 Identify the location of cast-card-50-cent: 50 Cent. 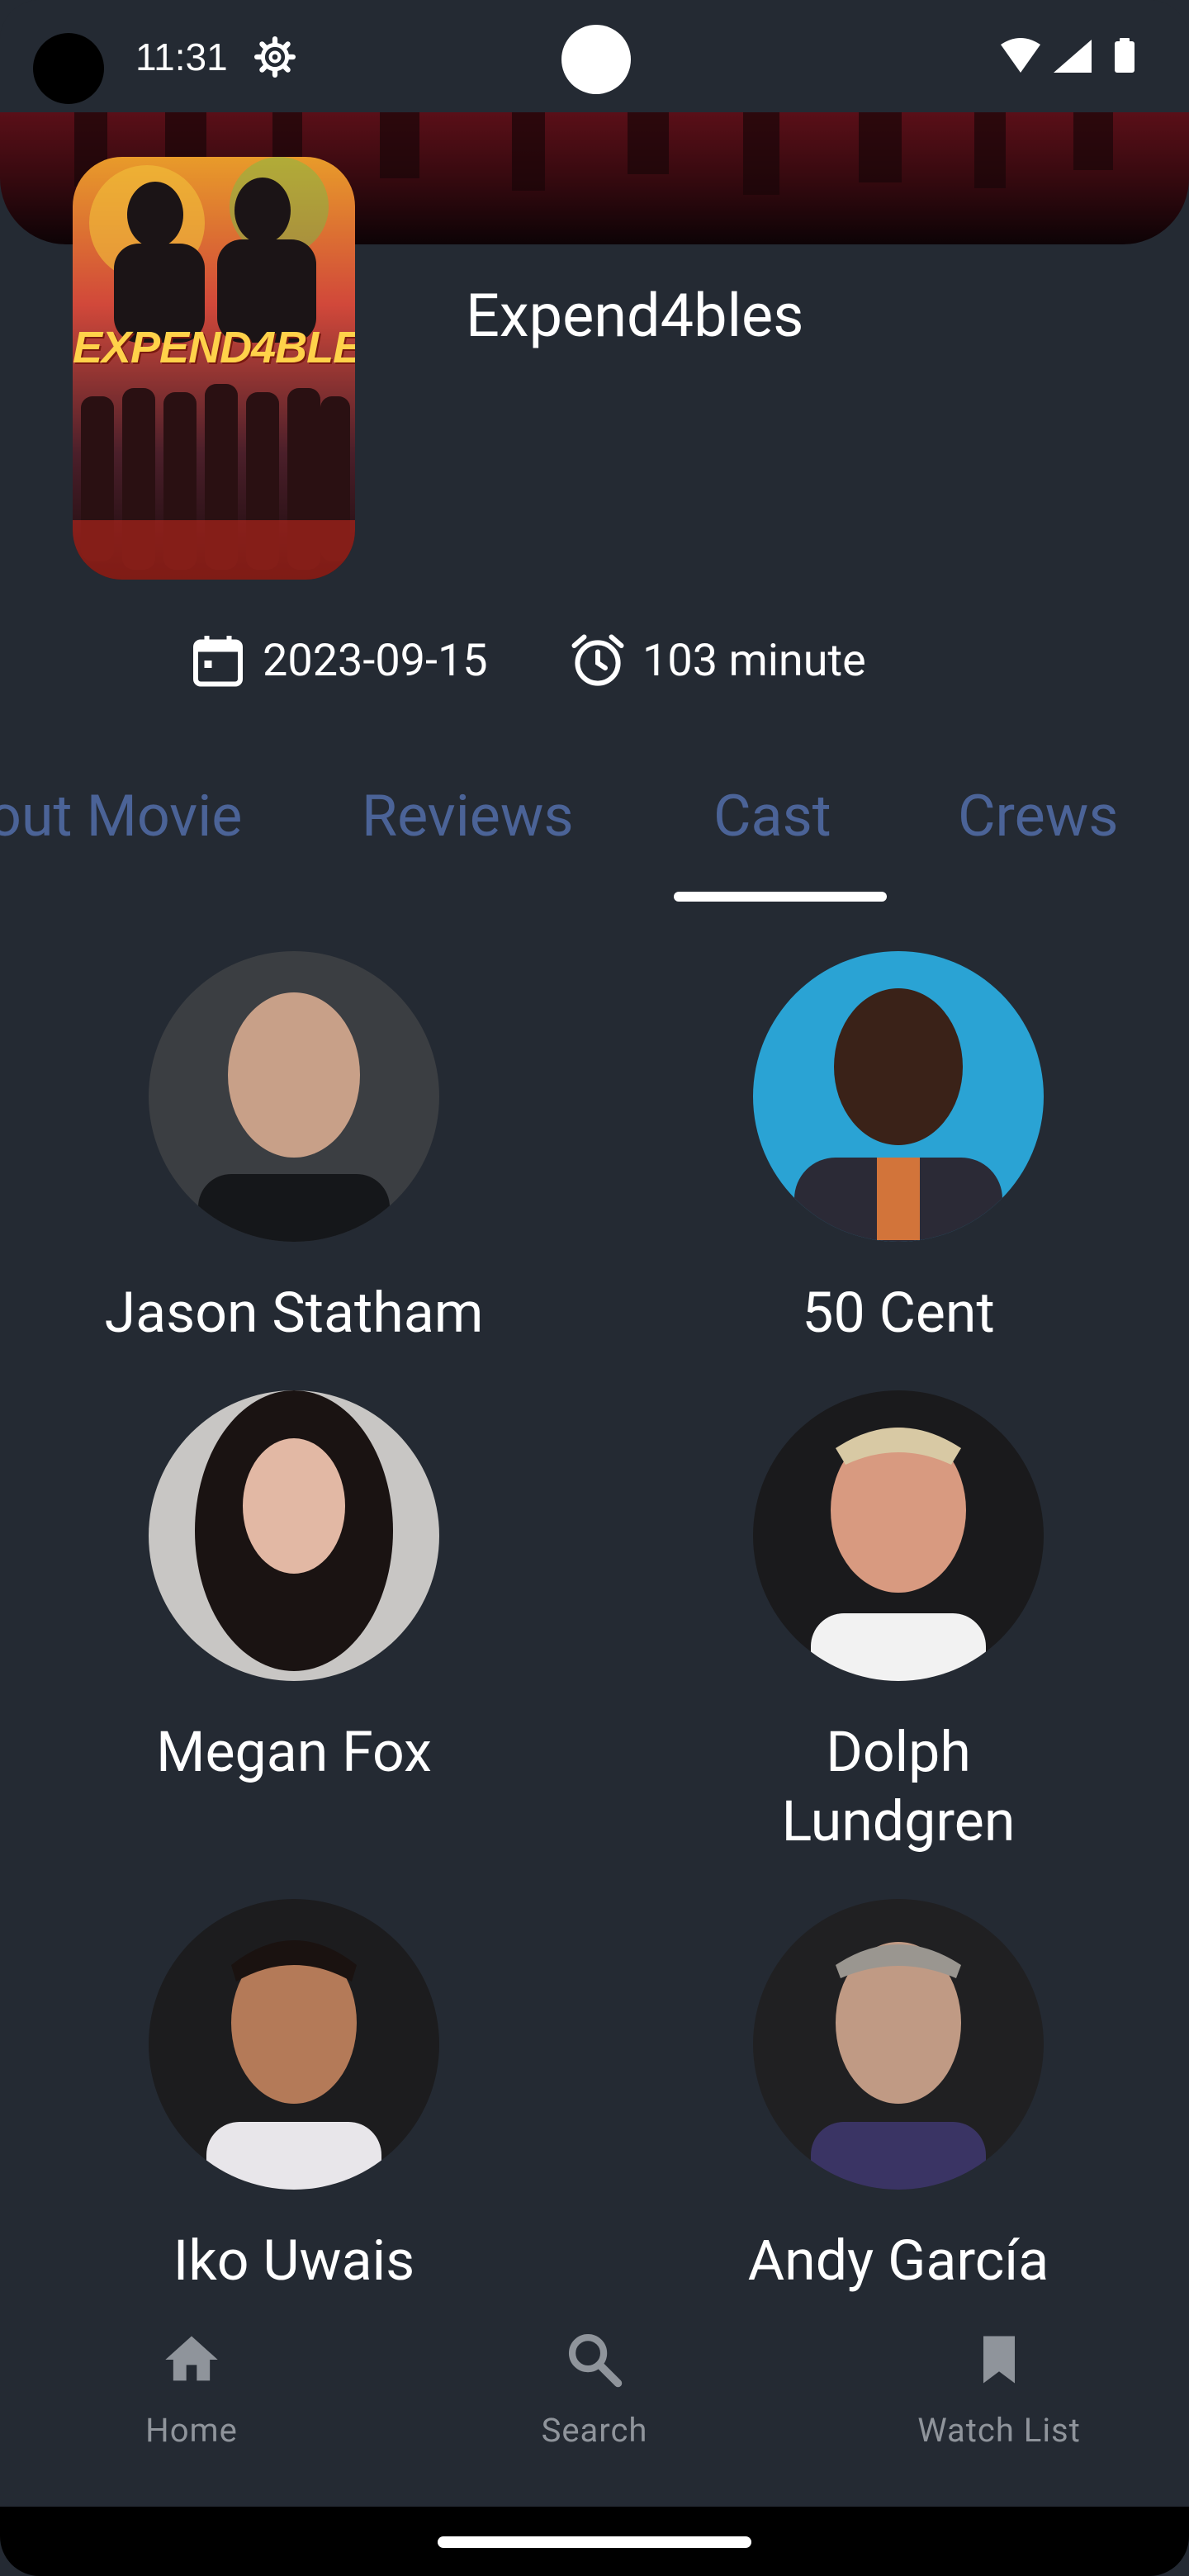
(898, 1149).